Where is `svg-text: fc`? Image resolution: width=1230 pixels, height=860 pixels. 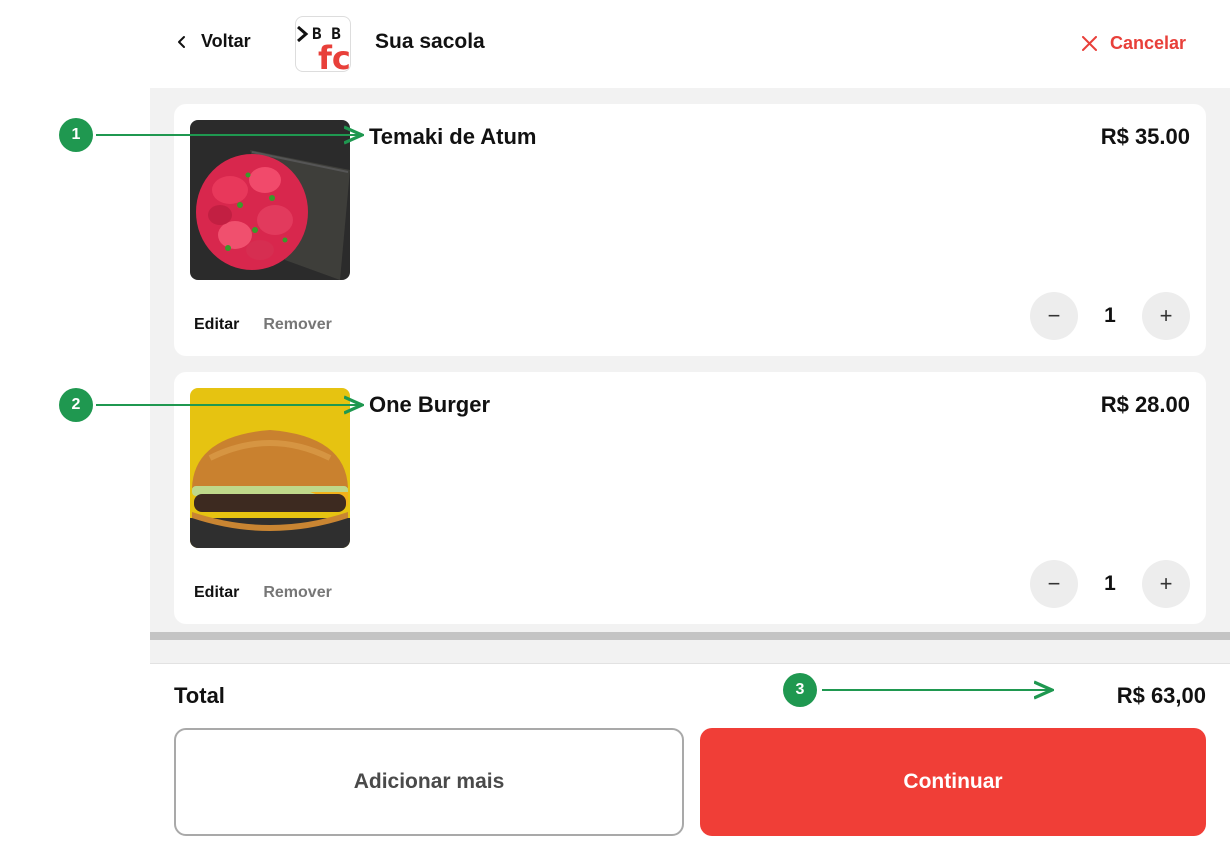
svg-text: fc is located at coordinates (334, 55).